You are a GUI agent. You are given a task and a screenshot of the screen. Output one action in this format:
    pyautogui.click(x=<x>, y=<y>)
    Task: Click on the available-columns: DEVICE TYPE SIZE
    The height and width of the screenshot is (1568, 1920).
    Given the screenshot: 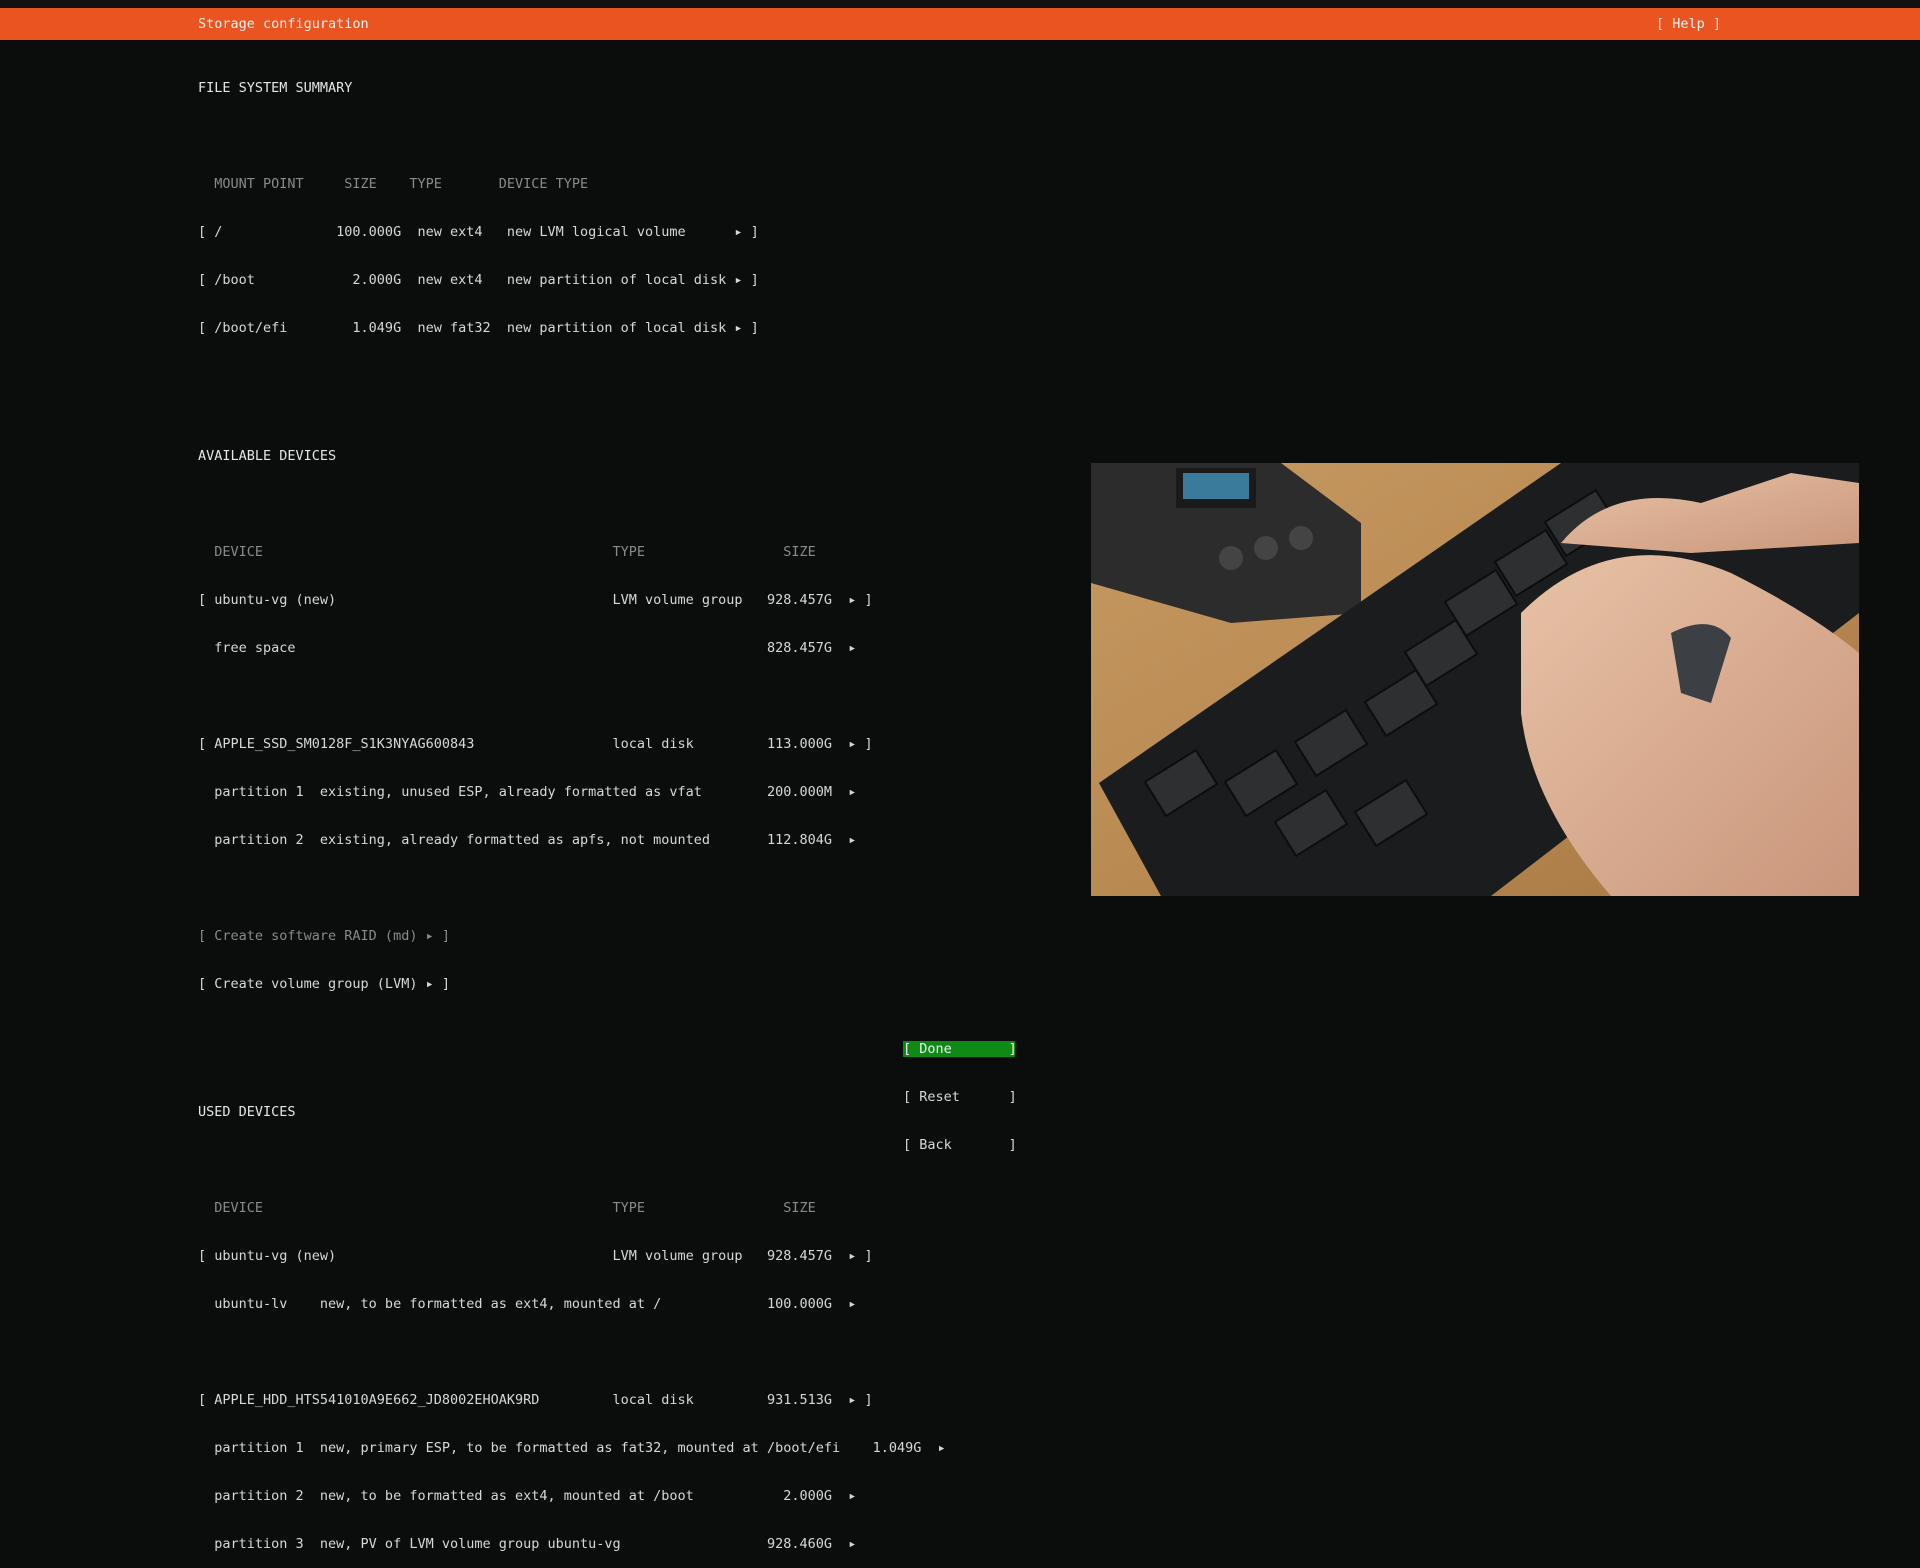 What is the action you would take?
    pyautogui.click(x=507, y=552)
    